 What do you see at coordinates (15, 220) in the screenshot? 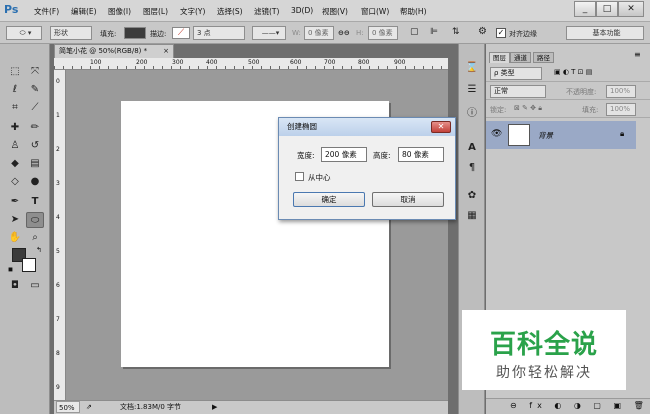
I see `path-select-icon: ➤` at bounding box center [15, 220].